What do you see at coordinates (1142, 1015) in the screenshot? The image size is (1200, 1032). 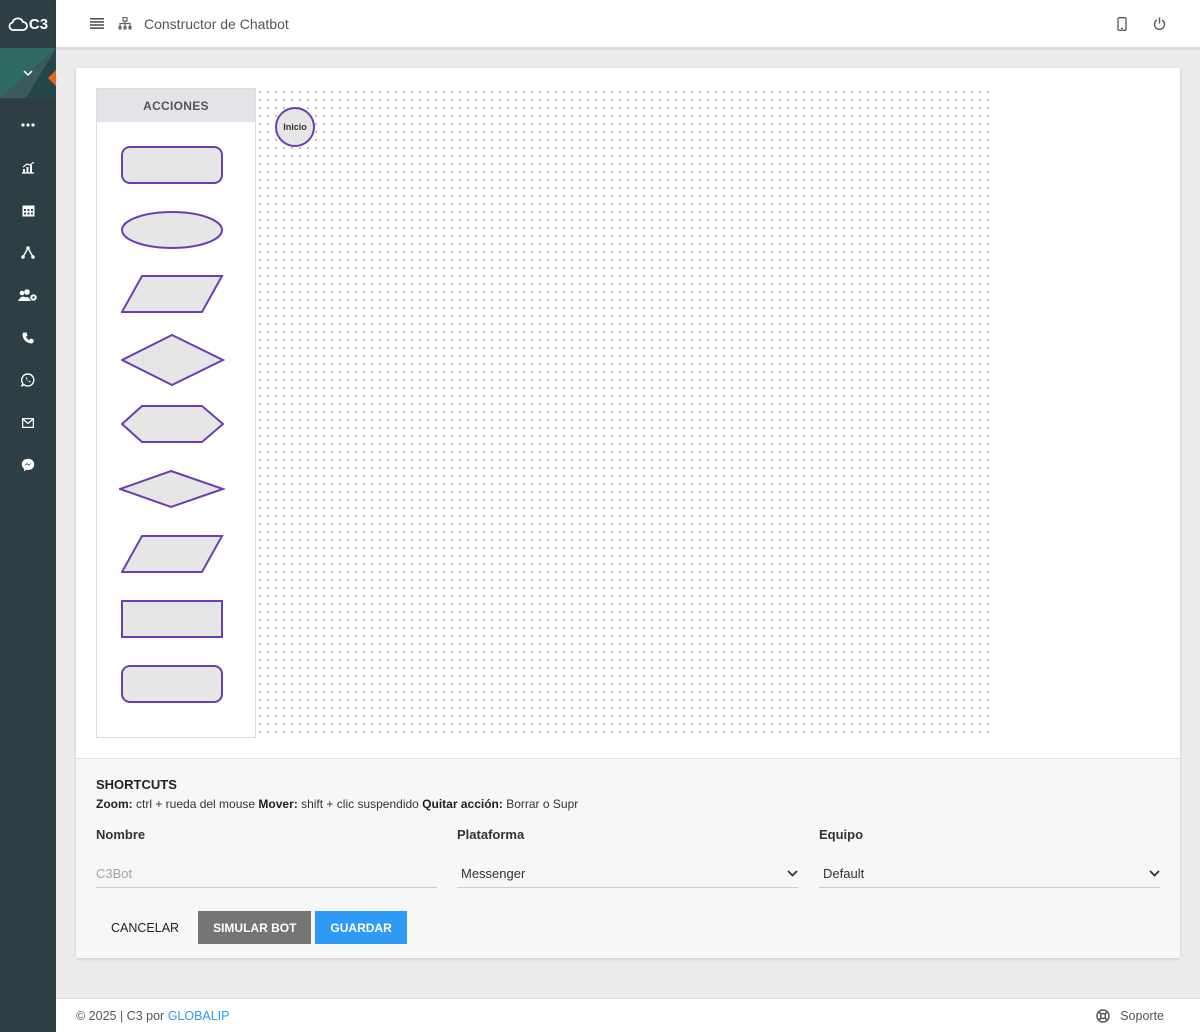 I see `support-label: Soporte` at bounding box center [1142, 1015].